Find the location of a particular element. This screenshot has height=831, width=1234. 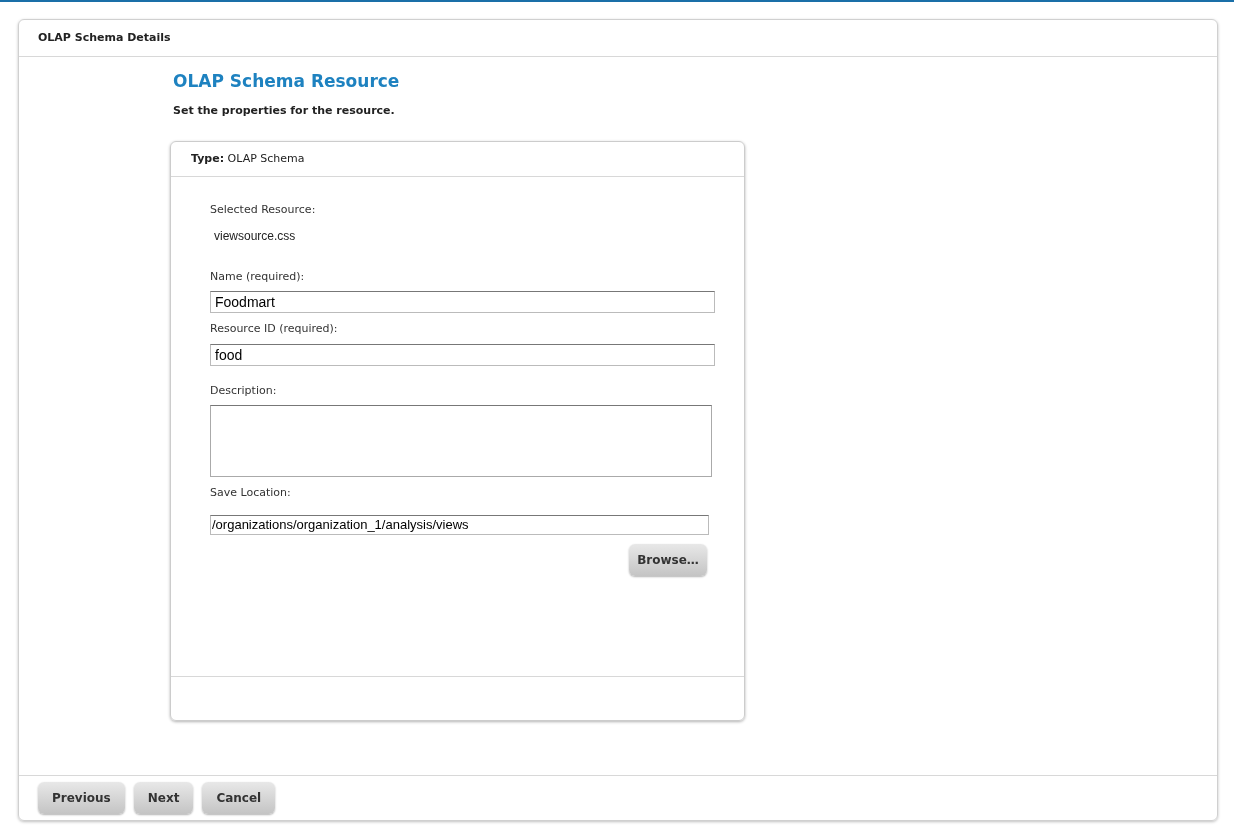

text-field: Foodmart is located at coordinates (462, 302).